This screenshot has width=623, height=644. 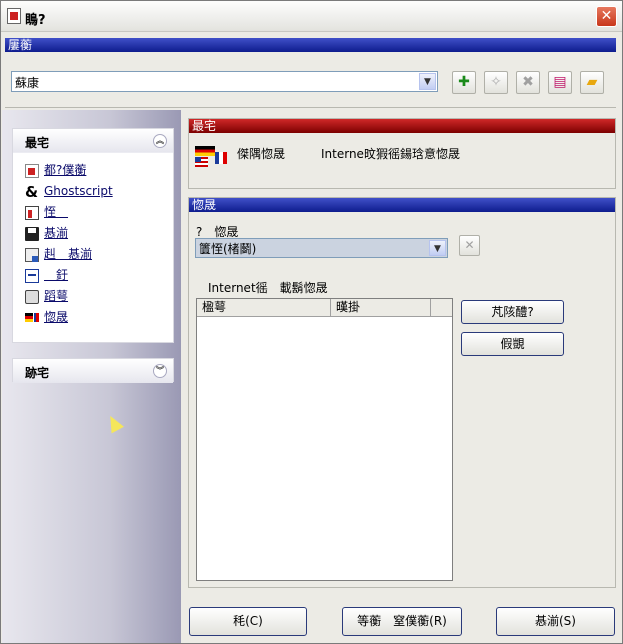 I want to click on pane-header: 跡宅 ︾, so click(x=93, y=371).